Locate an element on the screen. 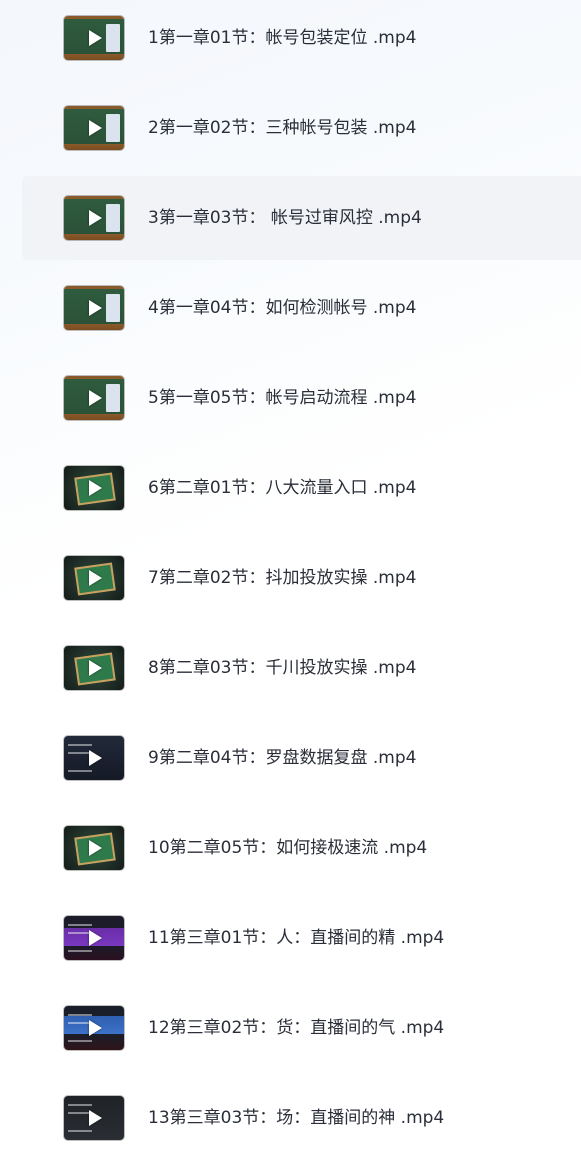 The height and width of the screenshot is (1161, 581). file-item: 10第二章05节：如何接极速流 .mp4 is located at coordinates (301, 848).